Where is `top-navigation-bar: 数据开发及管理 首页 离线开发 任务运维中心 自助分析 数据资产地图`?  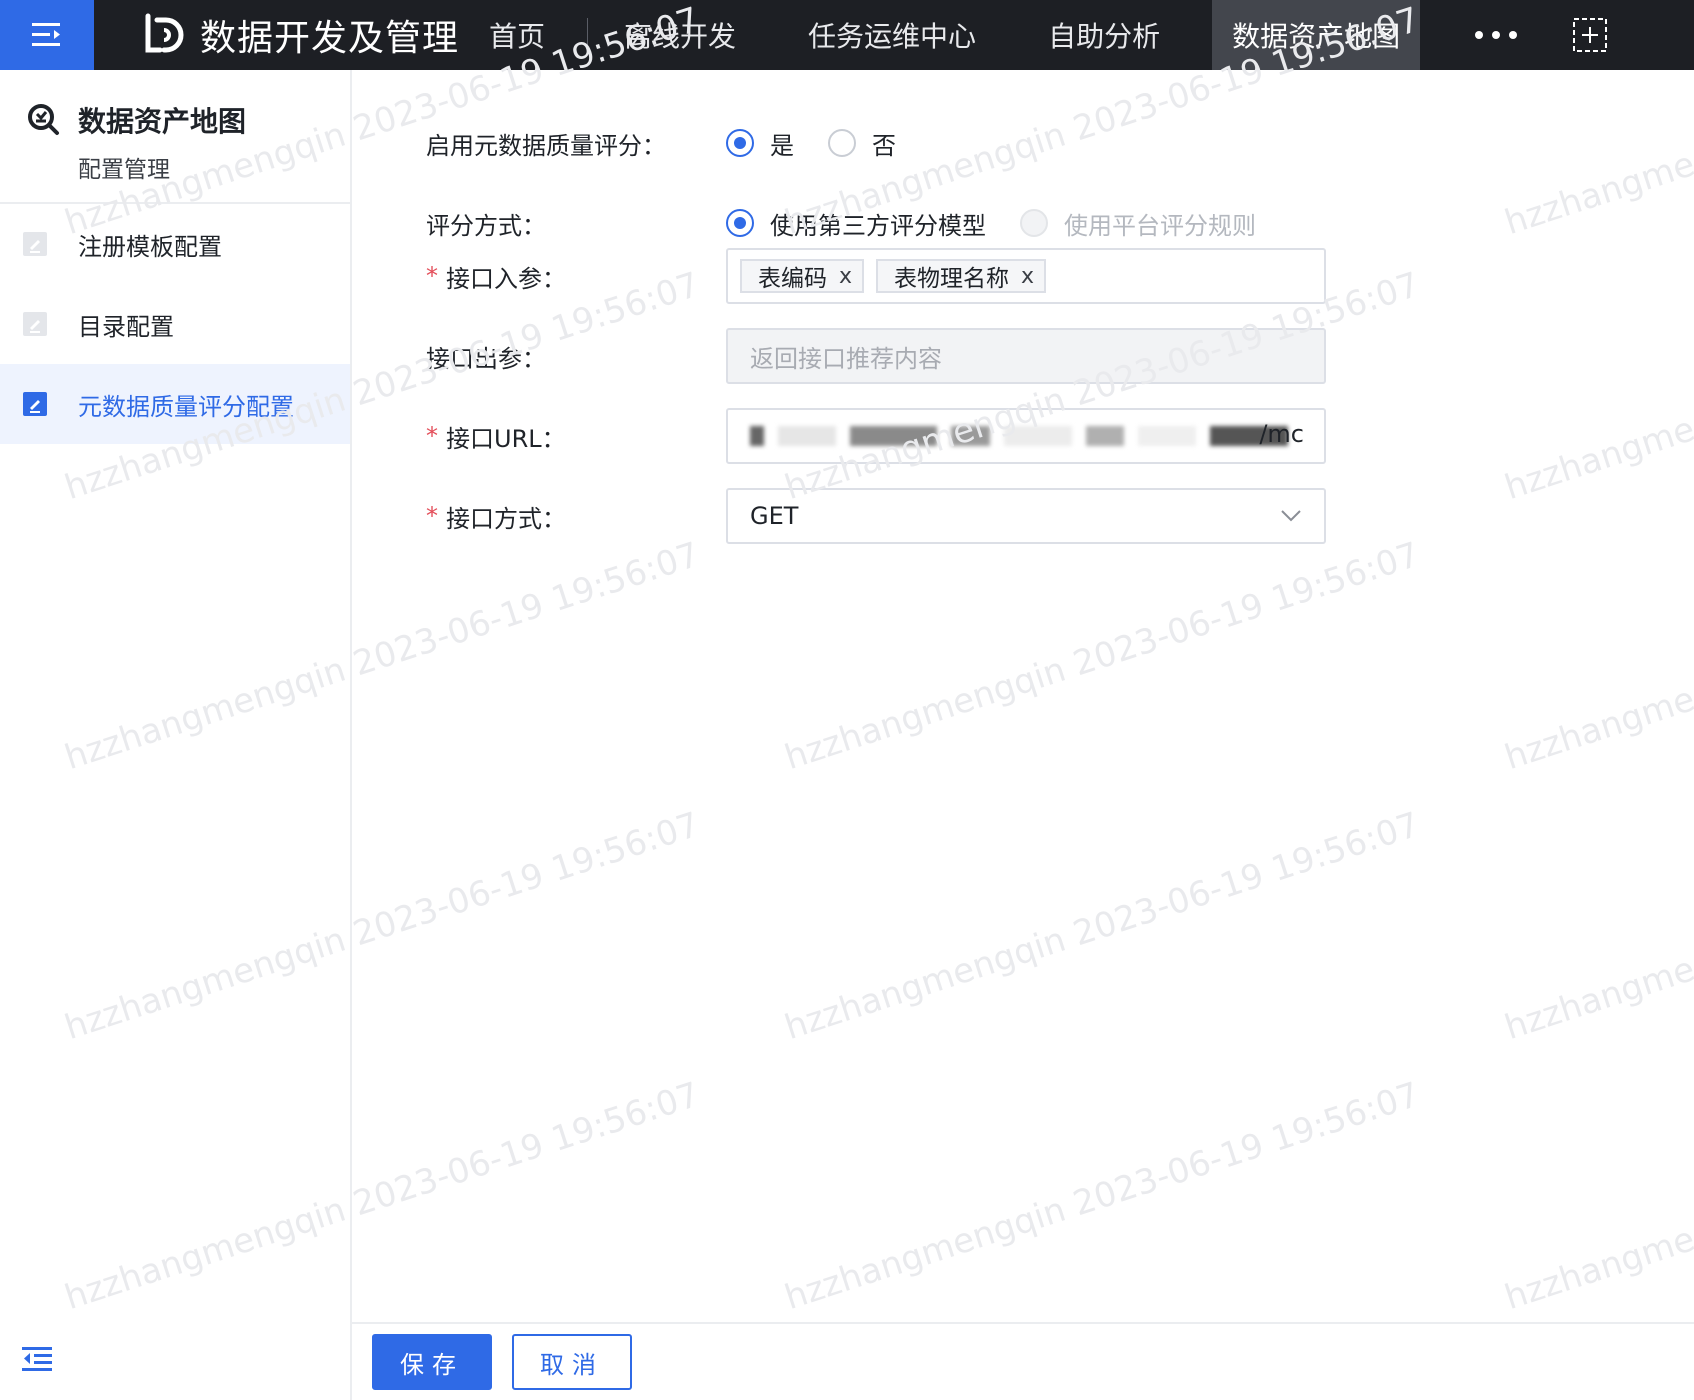
top-navigation-bar: 数据开发及管理 首页 离线开发 任务运维中心 自助分析 数据资产地图 is located at coordinates (847, 35).